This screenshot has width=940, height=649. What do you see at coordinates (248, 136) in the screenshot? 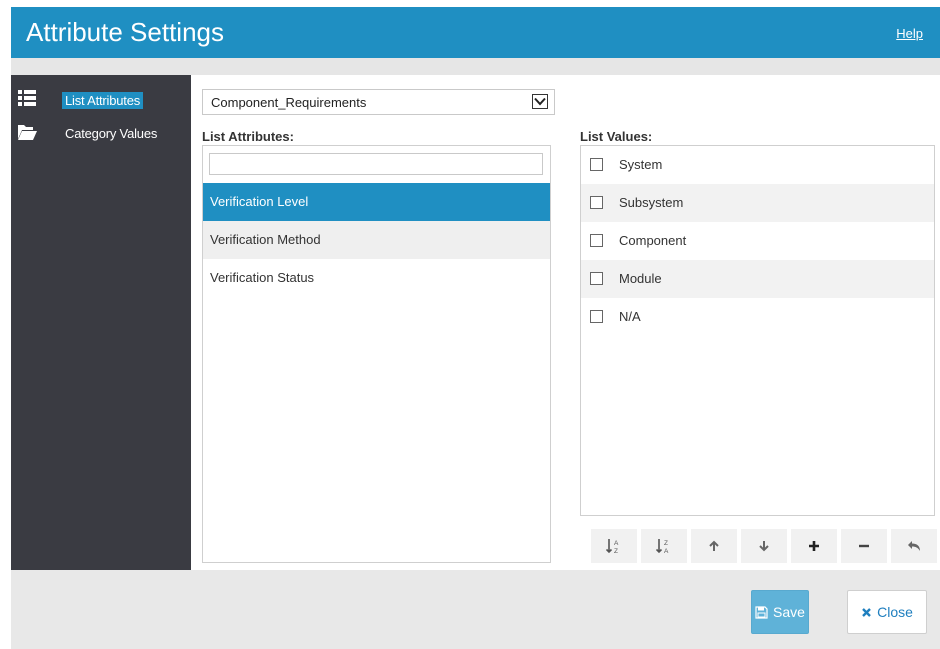
I see `list-attributes-heading: List Attributes:` at bounding box center [248, 136].